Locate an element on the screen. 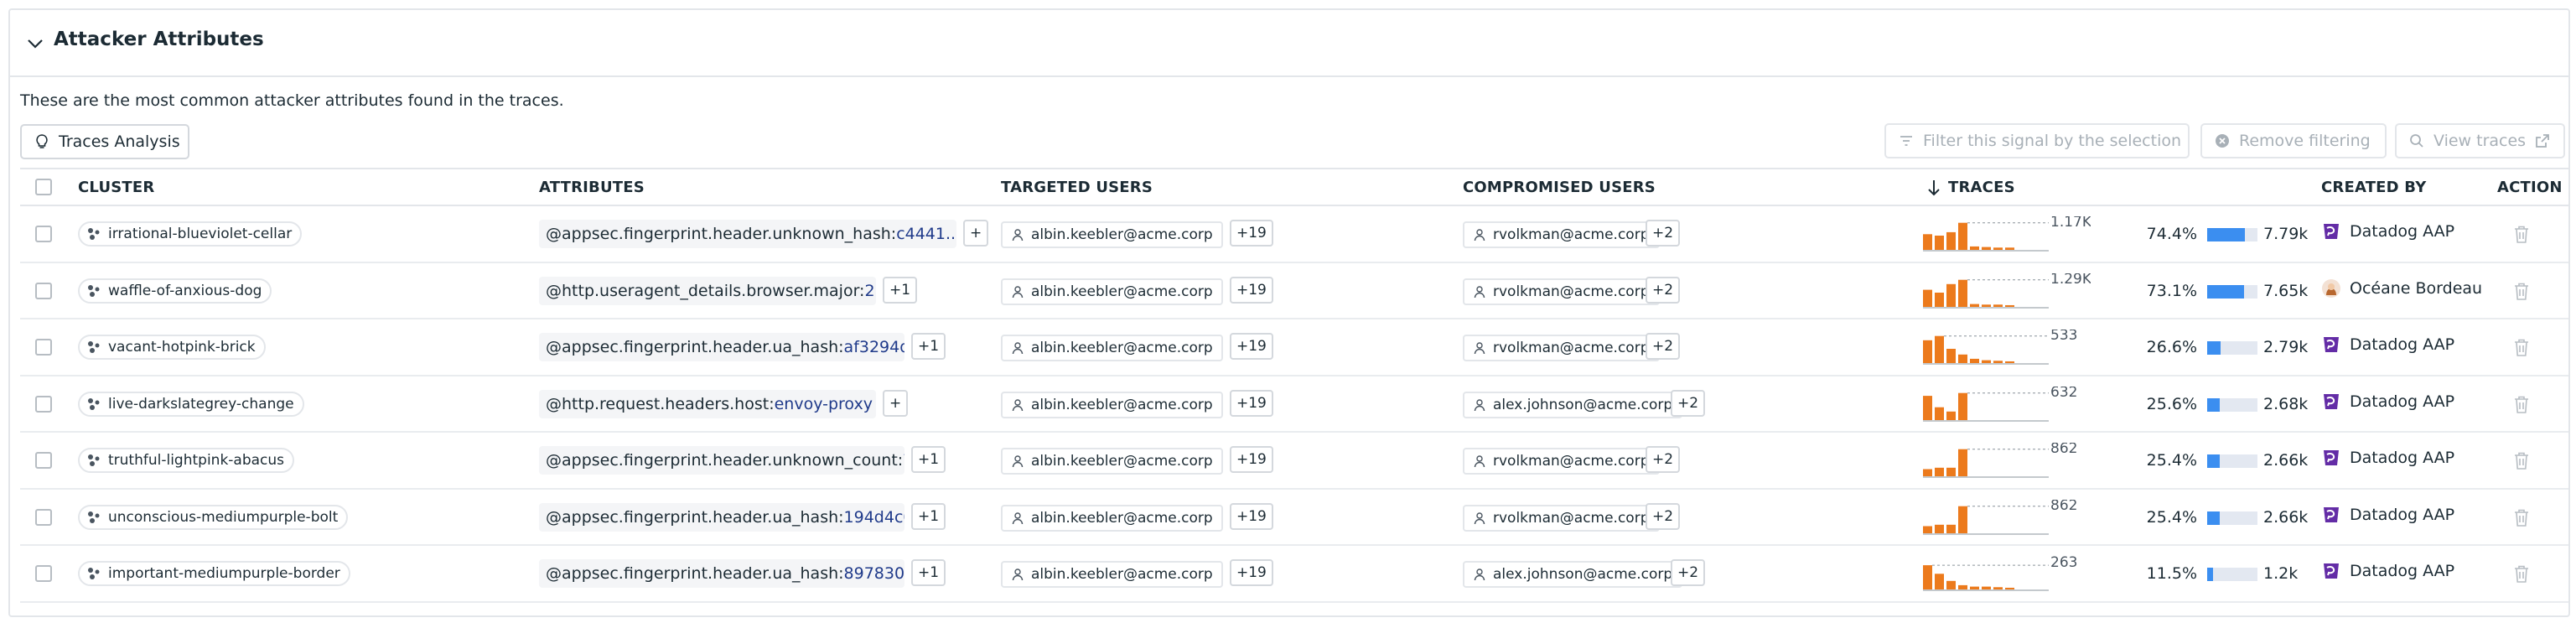 This screenshot has width=2576, height=623. column-header-attributes: ATTRIBUTES is located at coordinates (592, 187).